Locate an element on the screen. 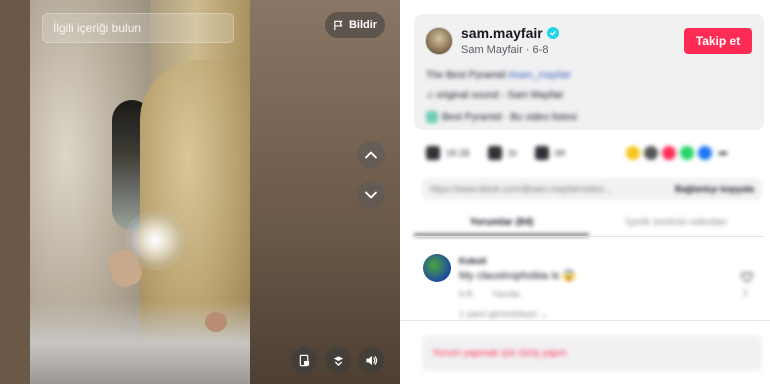  author-subline: Sam Mayfair · 6-8 is located at coordinates (504, 50).